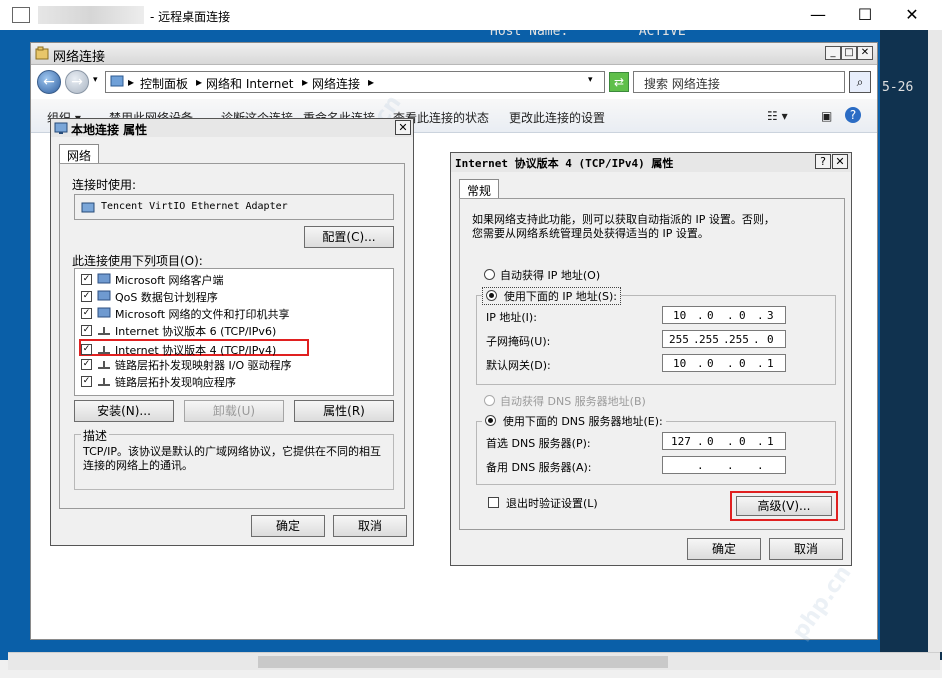 This screenshot has height=678, width=942. What do you see at coordinates (190, 17) in the screenshot?
I see `rdp-title: - 远程桌面连接` at bounding box center [190, 17].